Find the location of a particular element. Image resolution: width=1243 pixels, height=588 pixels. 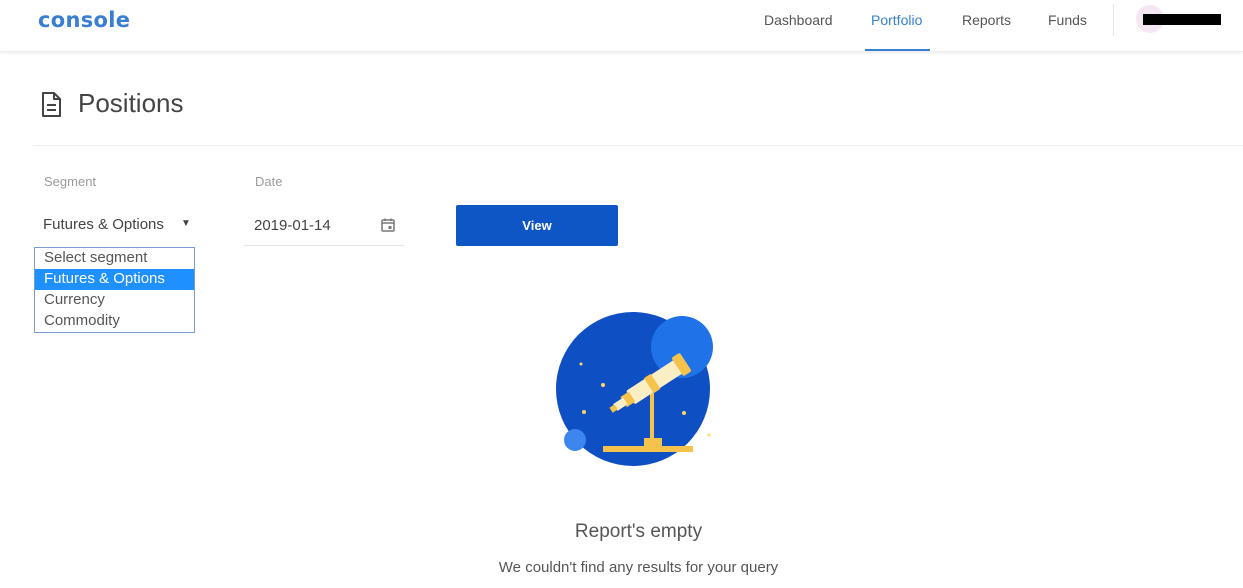

page-title: Positions is located at coordinates (131, 103).